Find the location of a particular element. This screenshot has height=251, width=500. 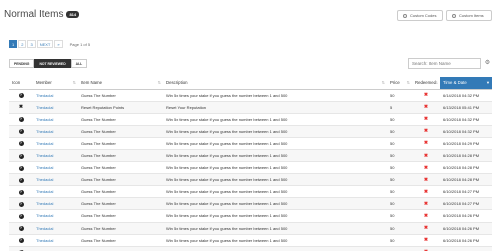

time-date-cell: 6/10/2018 04:27 PM is located at coordinates (466, 204).